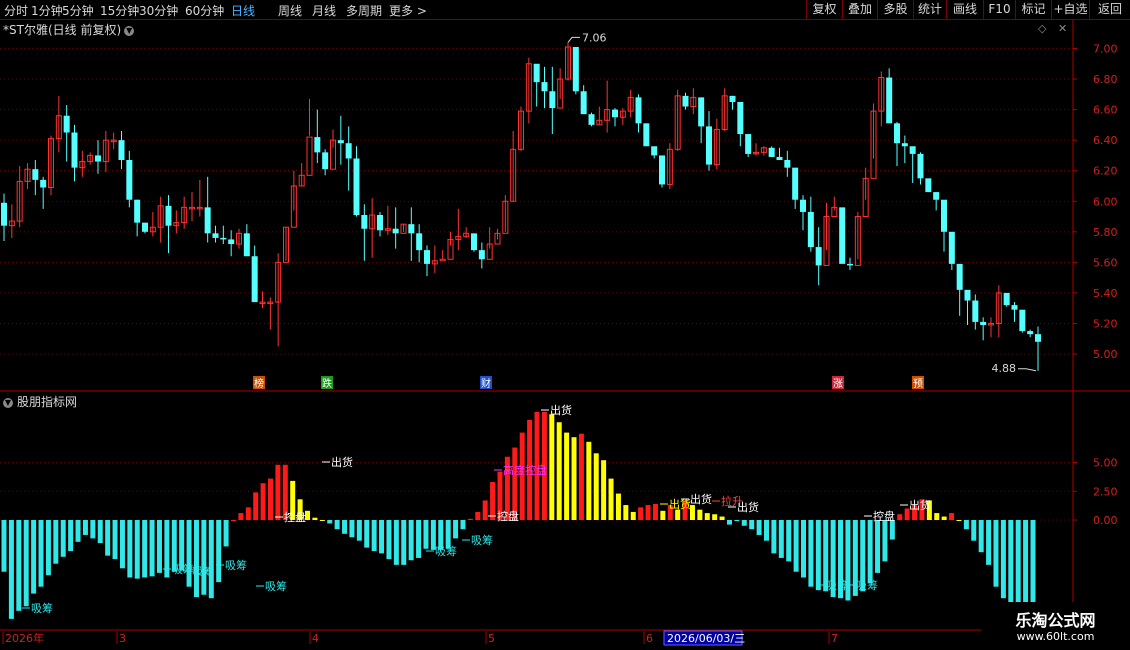 The image size is (1130, 650). Describe the element at coordinates (290, 10) in the screenshot. I see `period-tab-7: 周线` at that location.